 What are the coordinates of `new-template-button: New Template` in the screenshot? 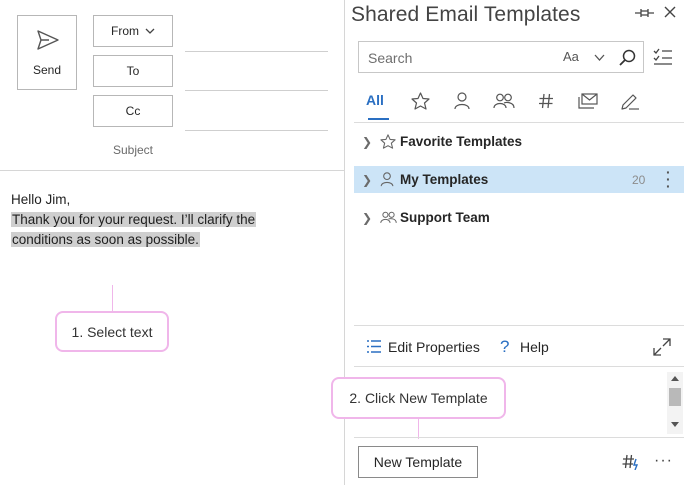 It's located at (418, 462).